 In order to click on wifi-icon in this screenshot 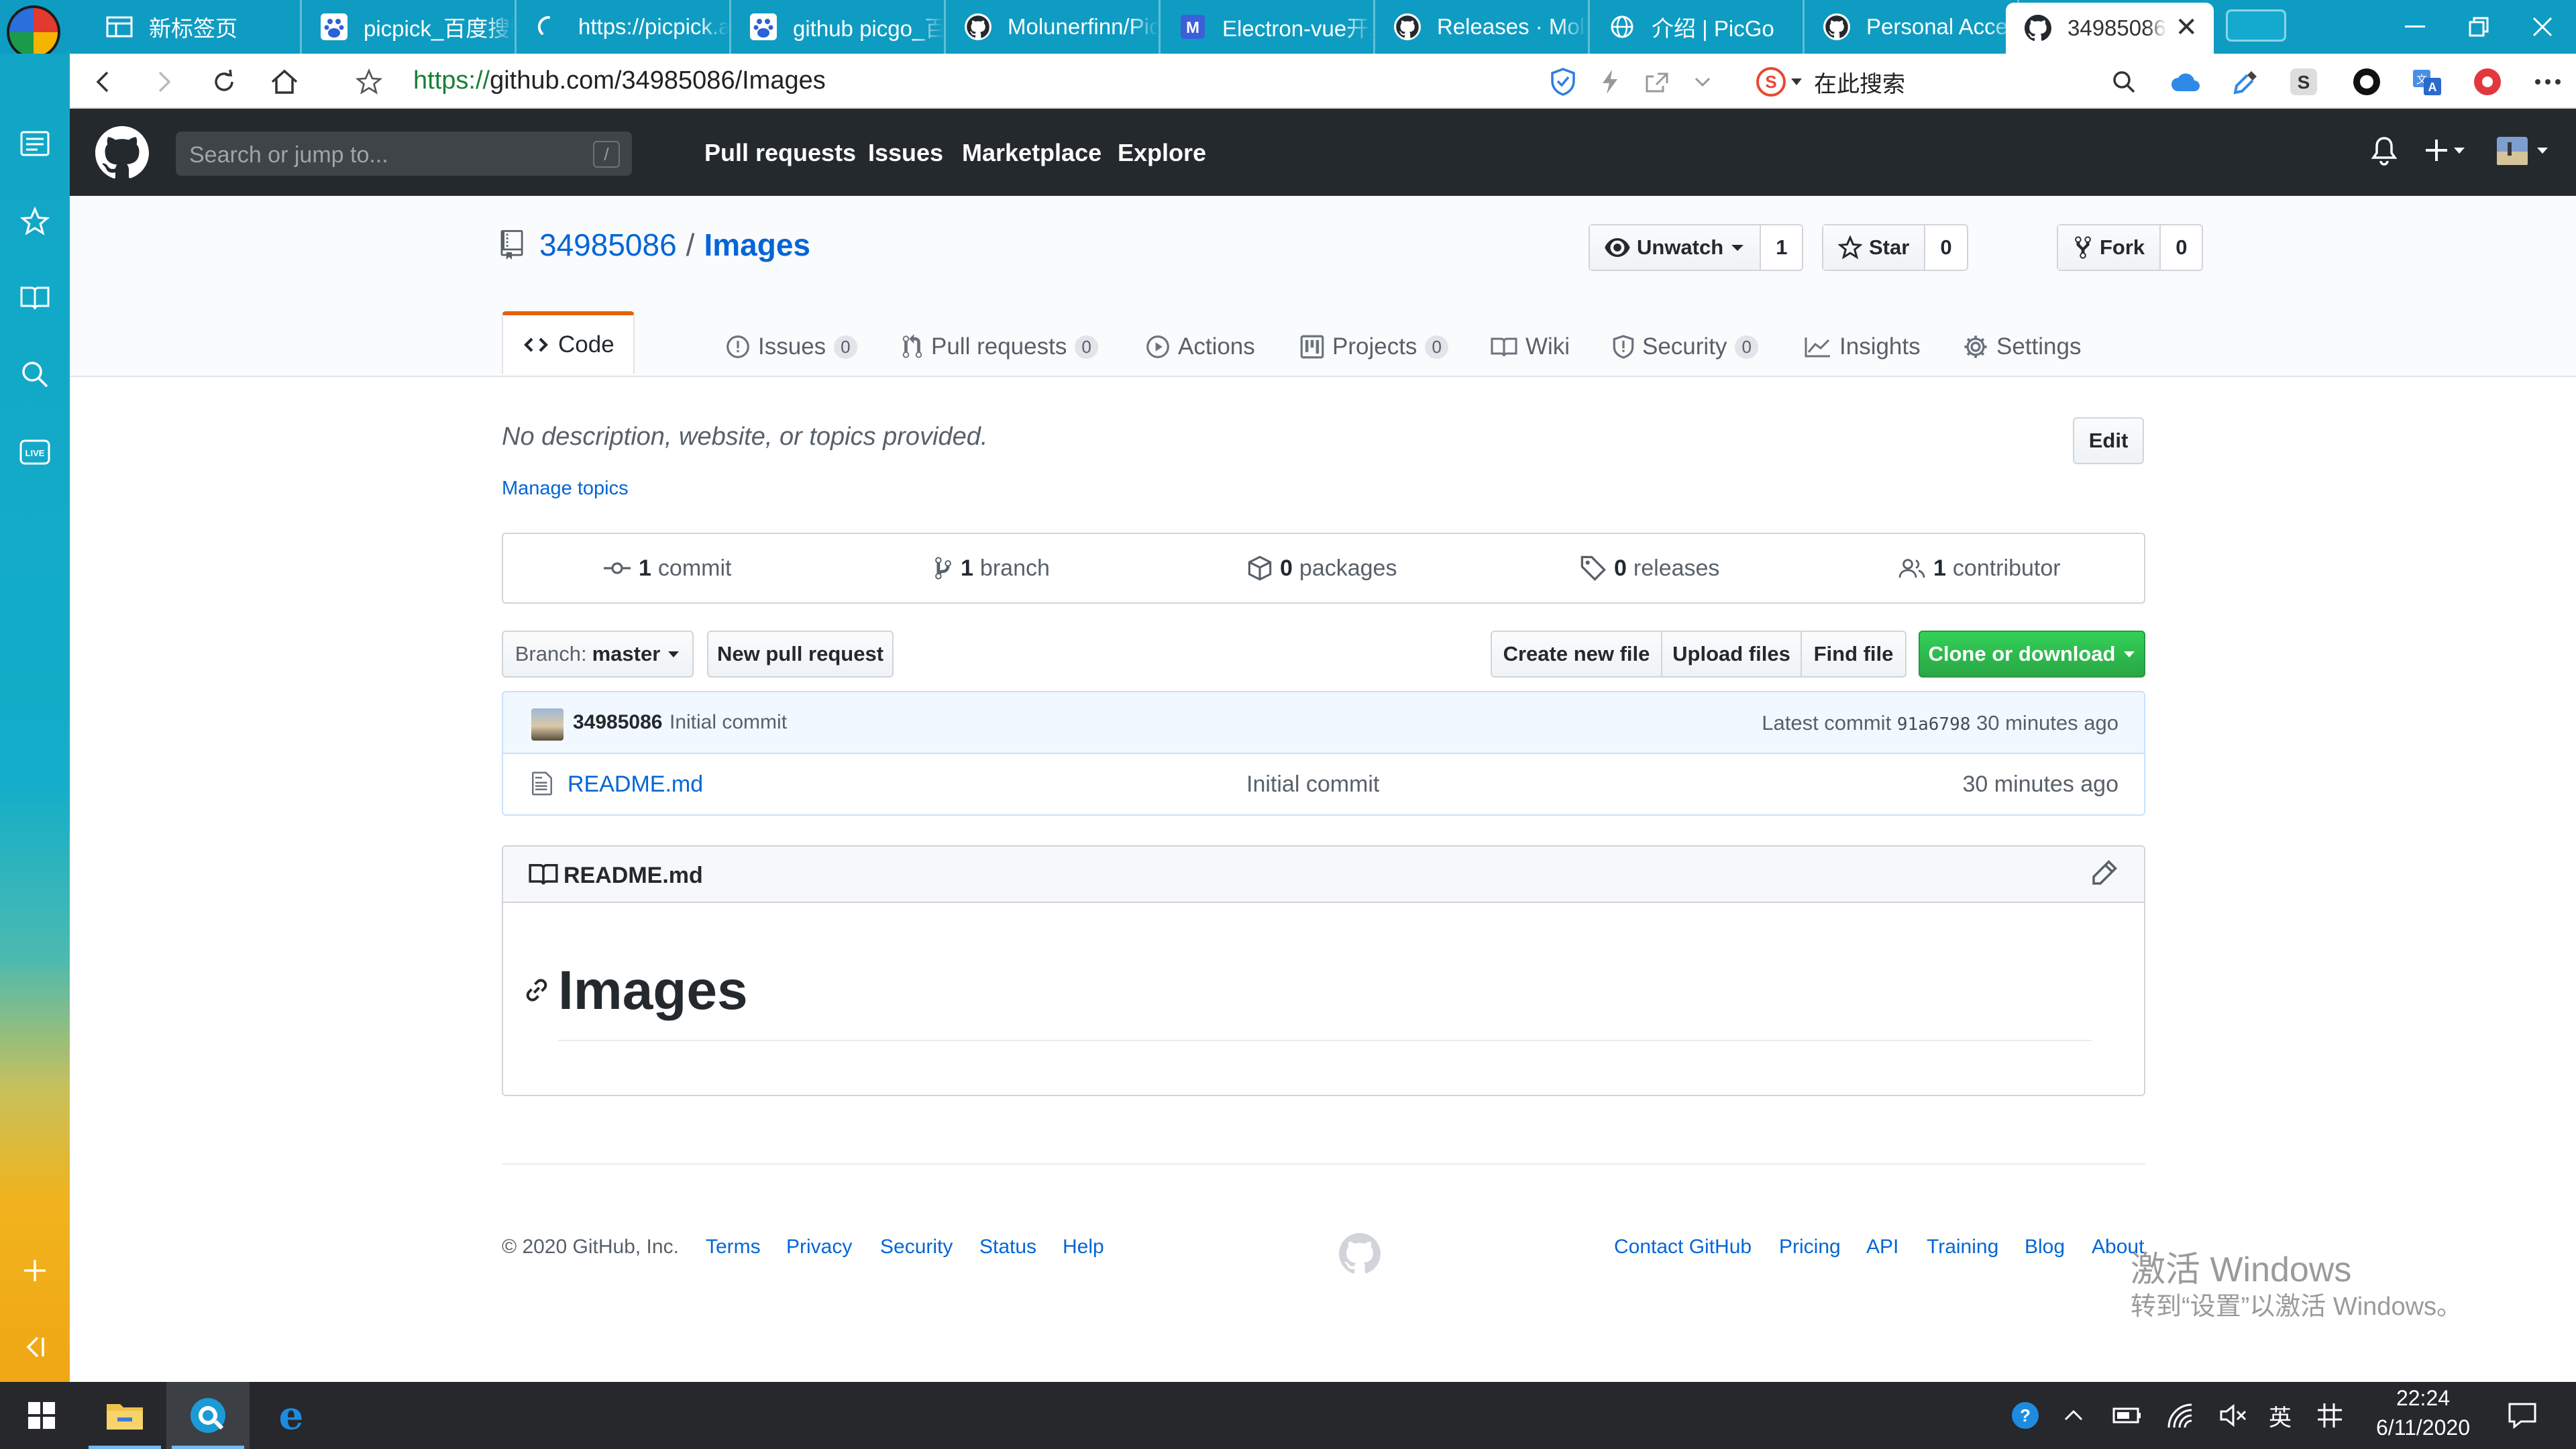, I will do `click(2181, 1415)`.